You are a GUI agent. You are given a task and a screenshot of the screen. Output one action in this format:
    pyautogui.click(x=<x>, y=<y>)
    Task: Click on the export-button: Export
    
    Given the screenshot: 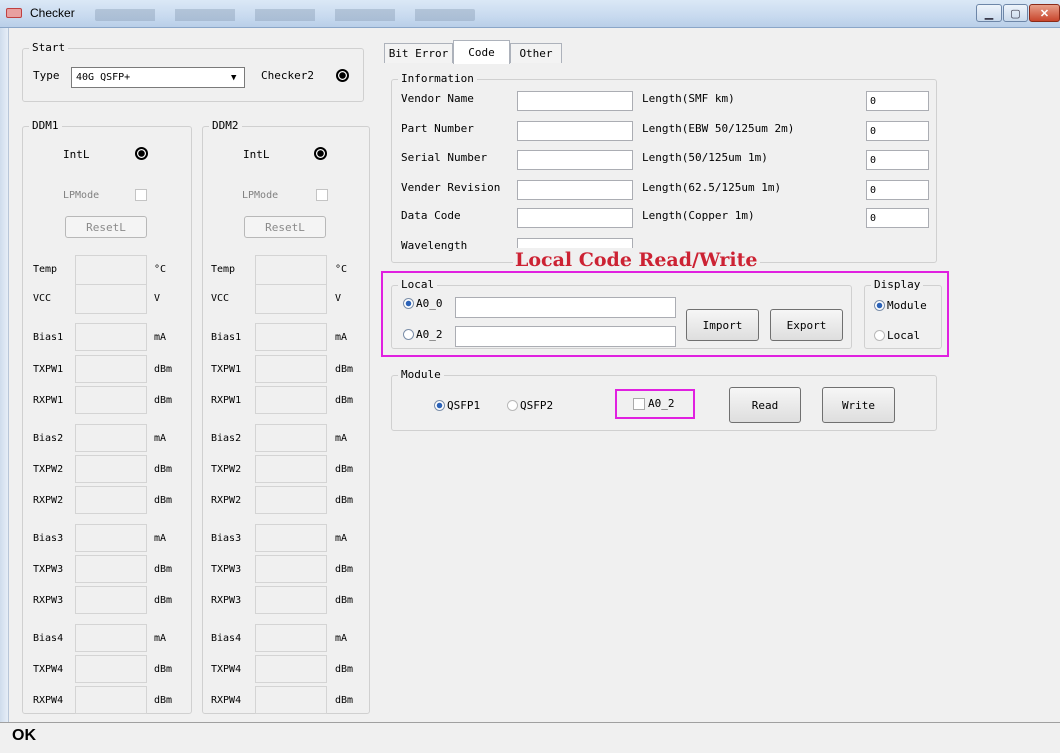 What is the action you would take?
    pyautogui.click(x=806, y=325)
    